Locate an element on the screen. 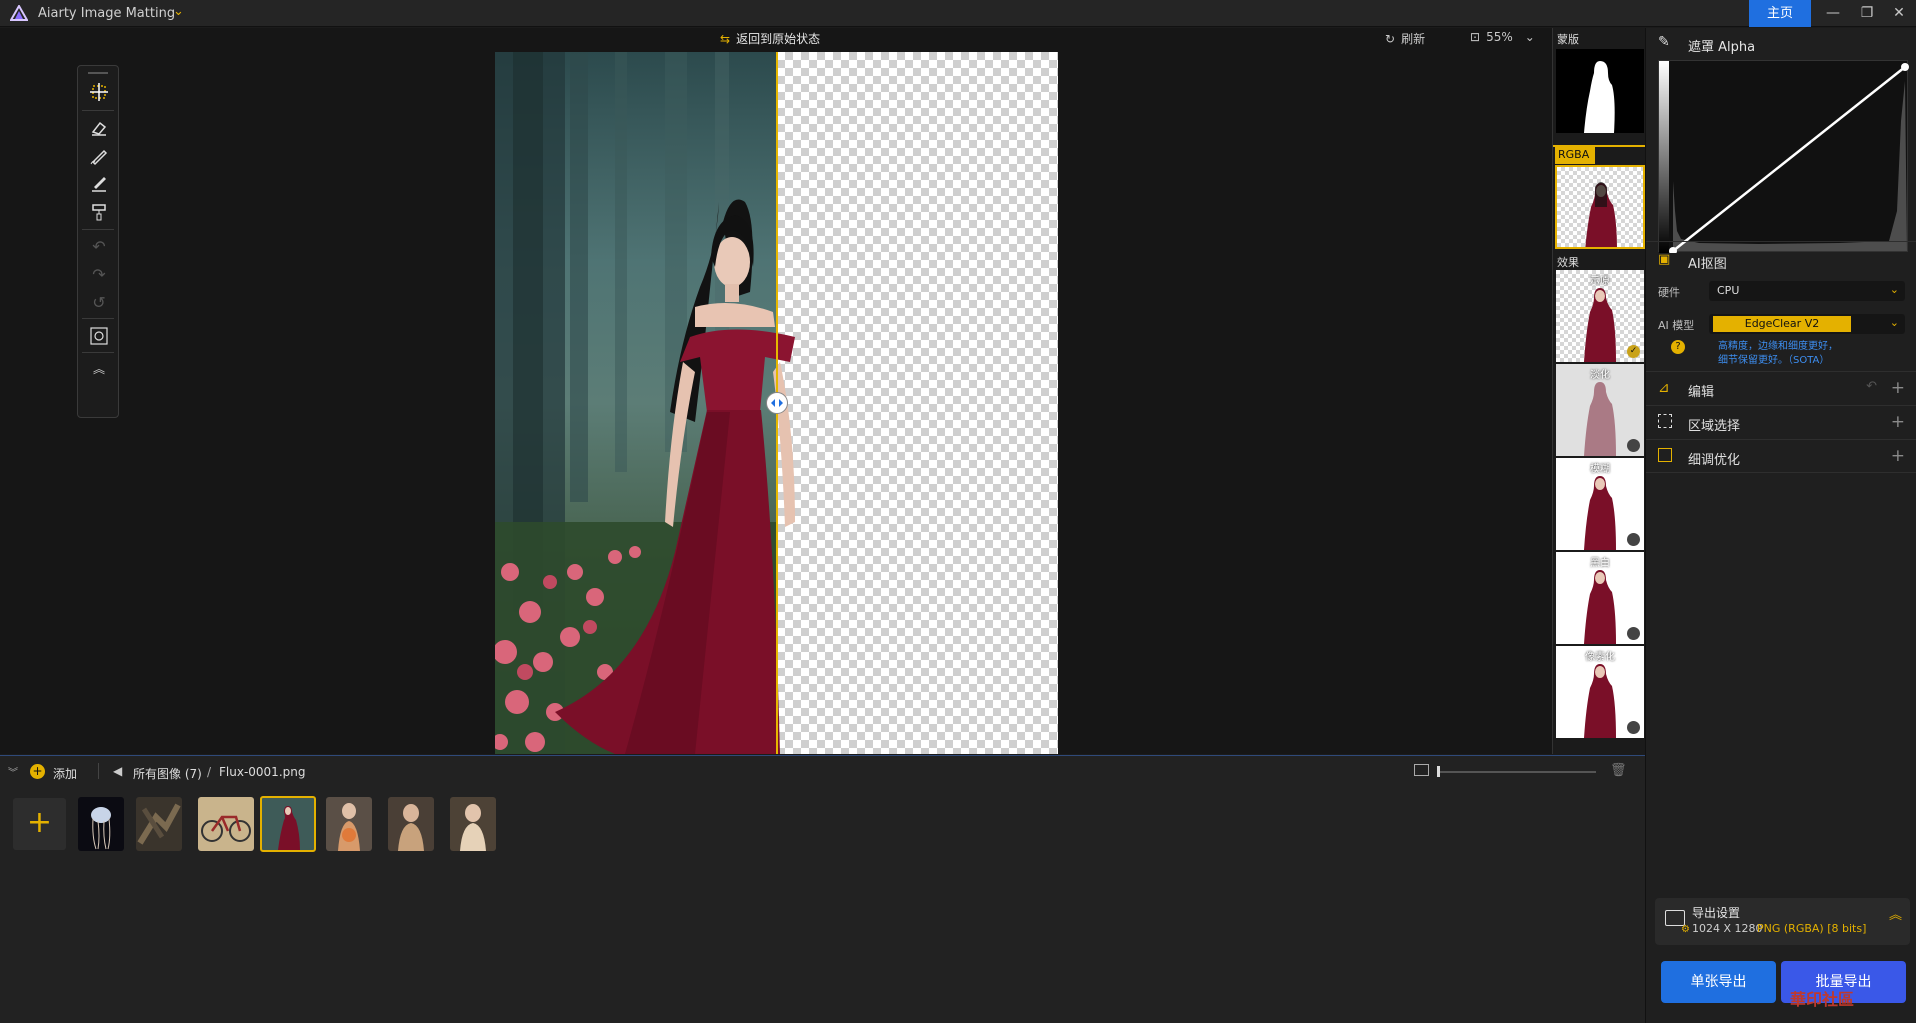 The image size is (1916, 1023). all-images-link: 所有图像 (7) is located at coordinates (167, 773).